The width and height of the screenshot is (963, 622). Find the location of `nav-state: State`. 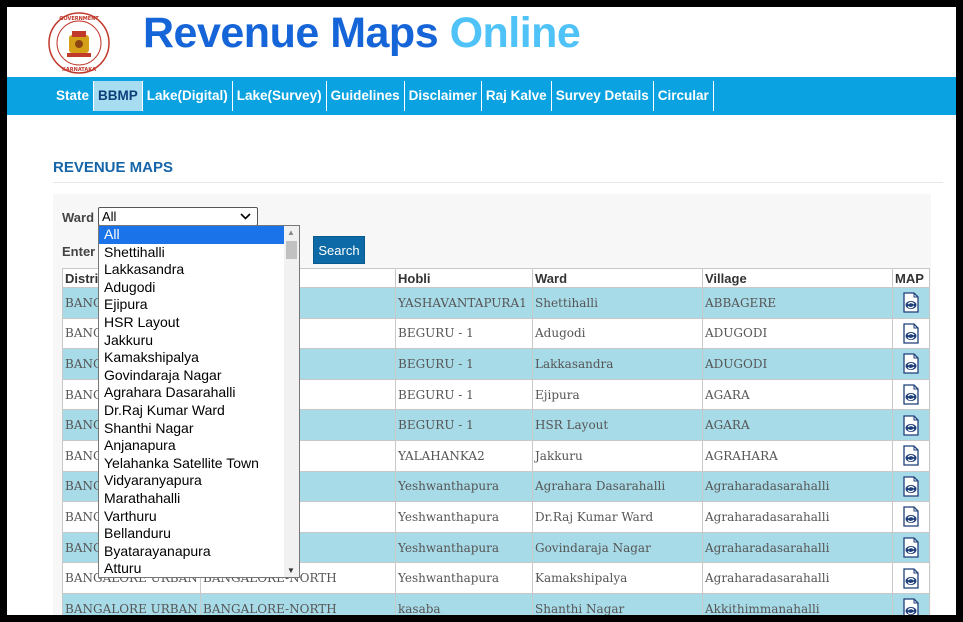

nav-state: State is located at coordinates (73, 96).